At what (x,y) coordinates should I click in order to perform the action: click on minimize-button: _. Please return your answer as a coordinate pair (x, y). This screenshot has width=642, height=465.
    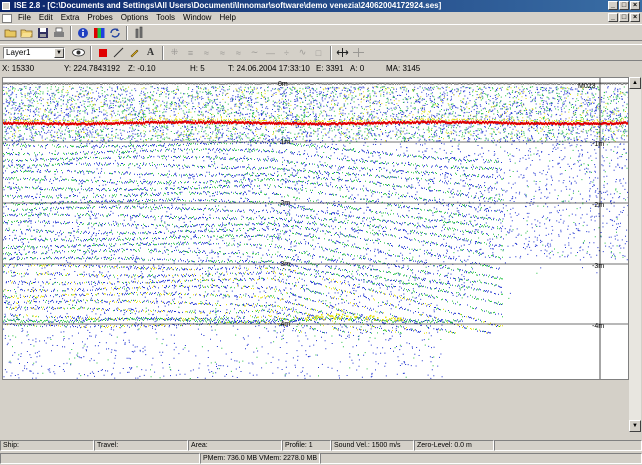
    Looking at the image, I should click on (613, 5).